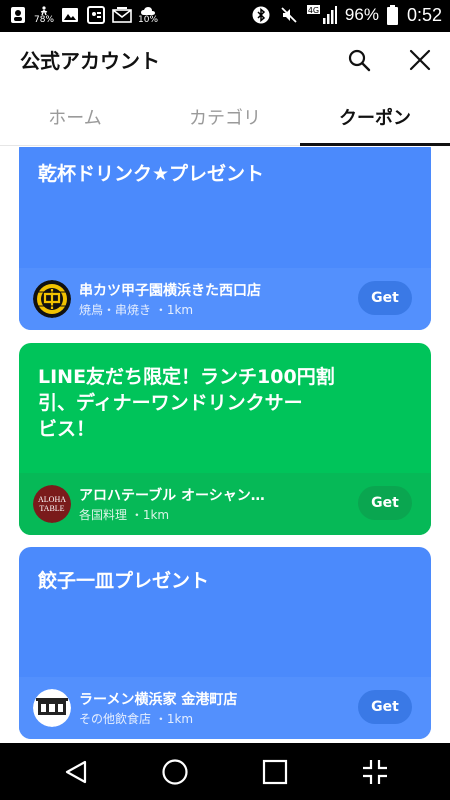 The width and height of the screenshot is (450, 800). Describe the element at coordinates (289, 15) in the screenshot. I see `mute-icon` at that location.